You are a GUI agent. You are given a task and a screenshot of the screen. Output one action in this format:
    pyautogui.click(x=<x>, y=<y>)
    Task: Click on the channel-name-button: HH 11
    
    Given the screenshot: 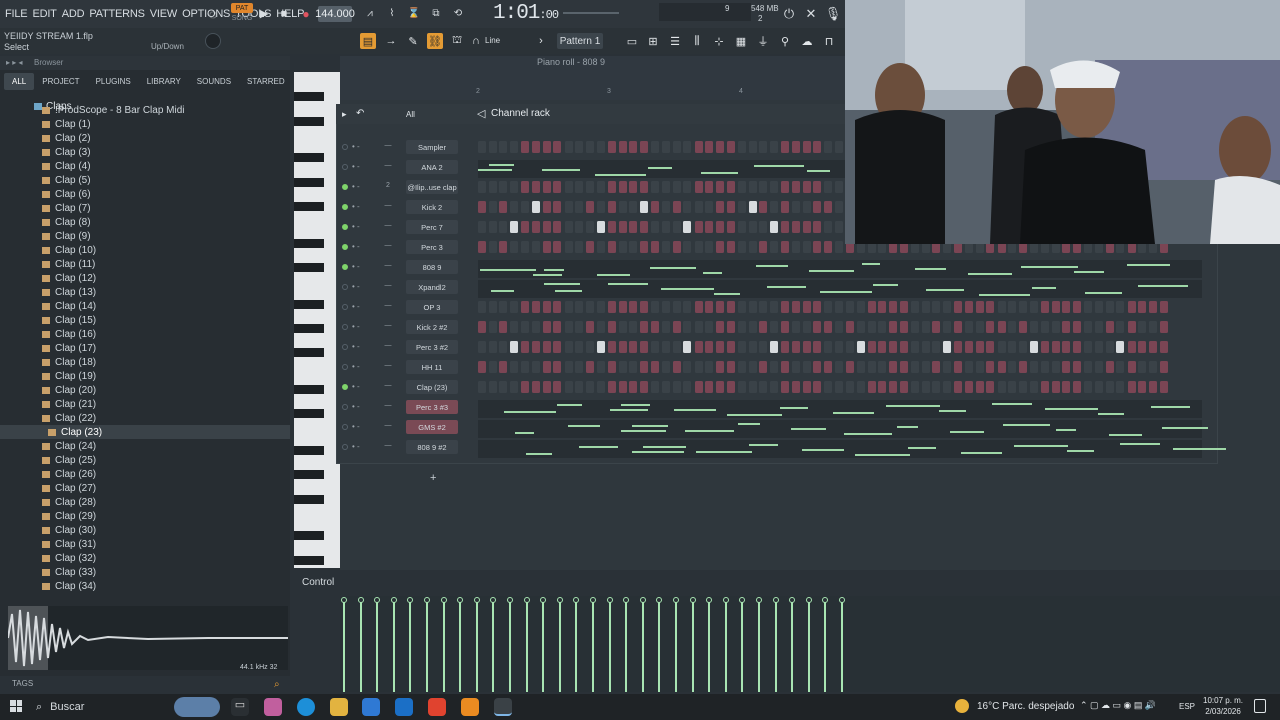 What is the action you would take?
    pyautogui.click(x=432, y=367)
    